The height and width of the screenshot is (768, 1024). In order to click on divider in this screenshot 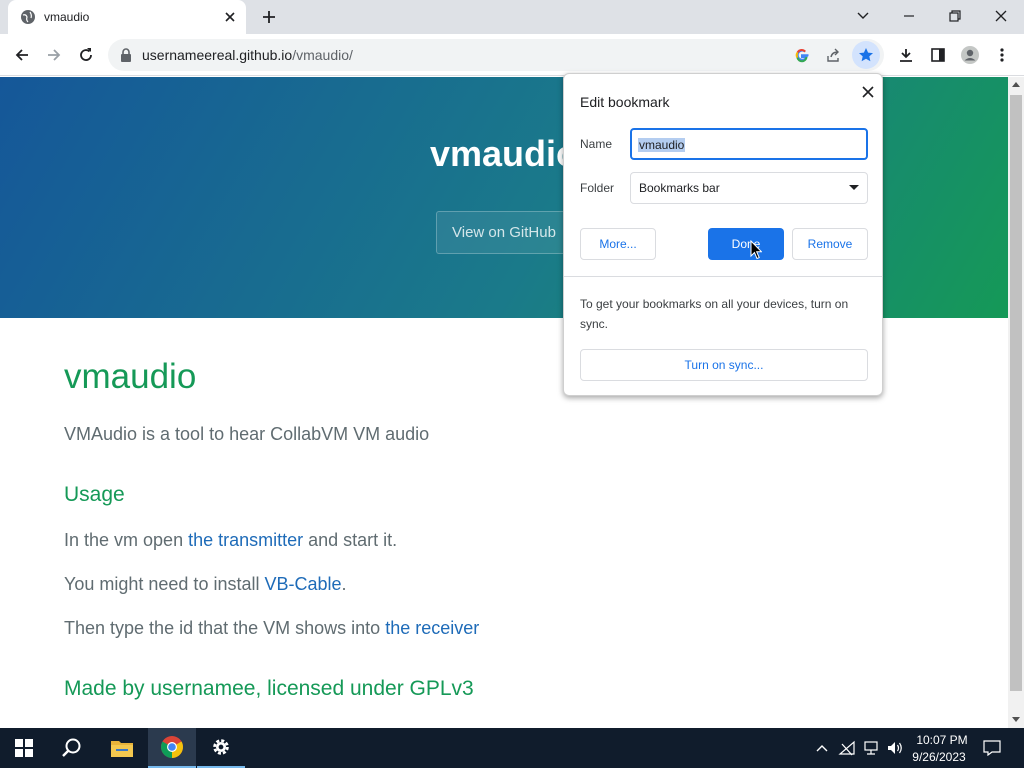, I will do `click(723, 276)`.